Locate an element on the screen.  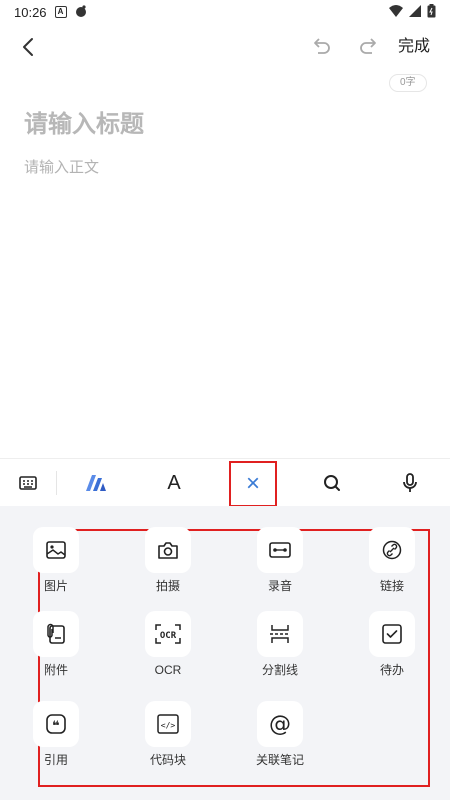
quote-icon: ❝ is located at coordinates (56, 724).